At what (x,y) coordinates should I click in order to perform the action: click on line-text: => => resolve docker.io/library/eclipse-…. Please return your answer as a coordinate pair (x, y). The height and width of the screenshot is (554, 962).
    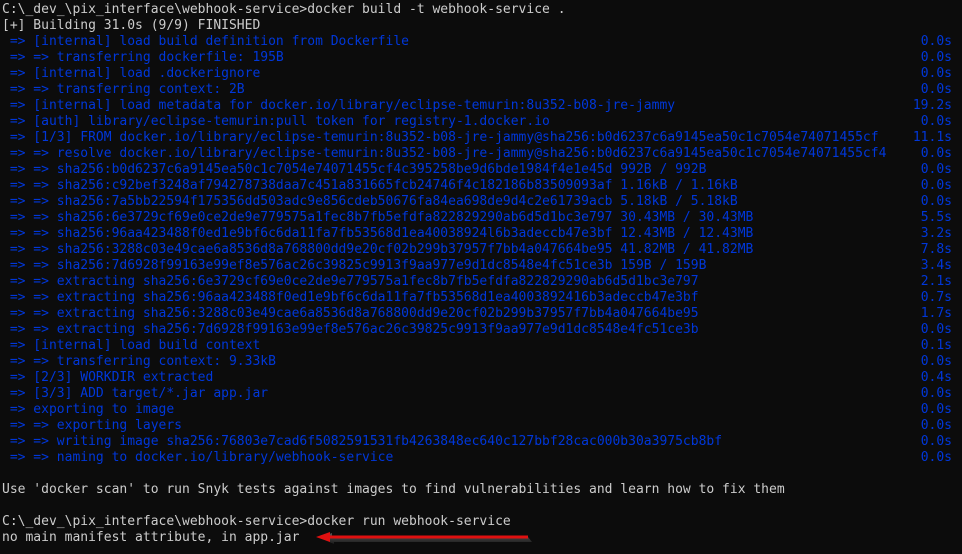
    Looking at the image, I should click on (444, 153).